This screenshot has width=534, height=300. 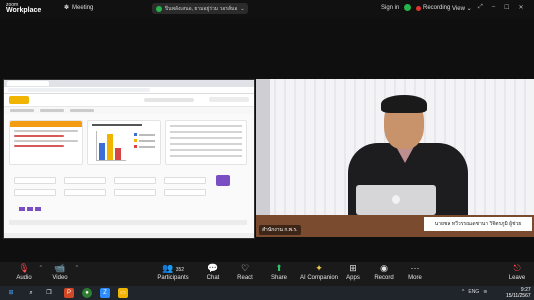 I want to click on participants-button: 👥 352 Participants, so click(x=173, y=271).